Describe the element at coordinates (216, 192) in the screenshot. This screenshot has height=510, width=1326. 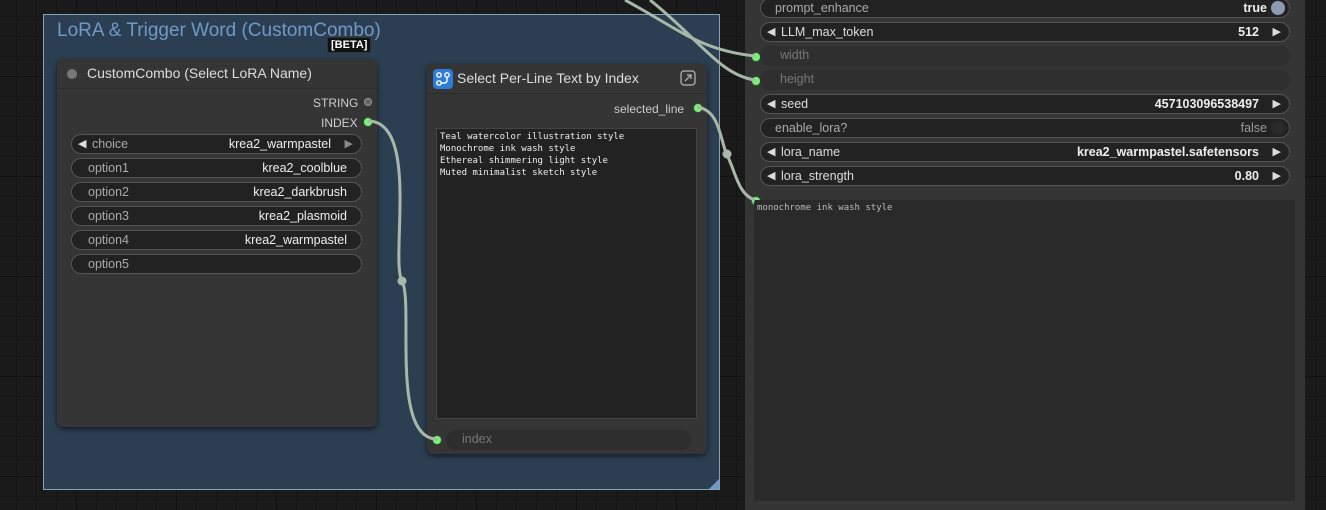
I see `option2-field: option2 krea2_darkbrush` at that location.